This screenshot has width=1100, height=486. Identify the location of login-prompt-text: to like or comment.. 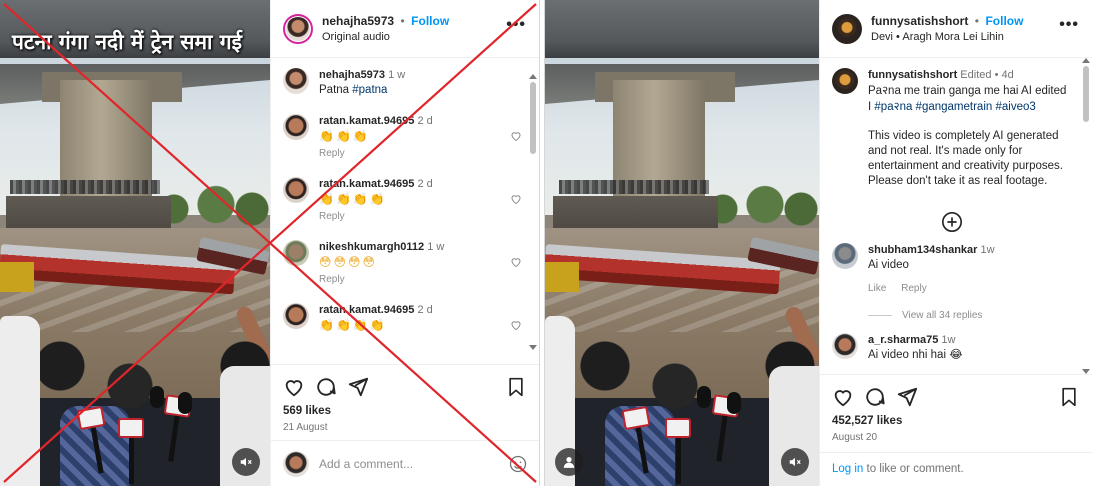
(913, 469).